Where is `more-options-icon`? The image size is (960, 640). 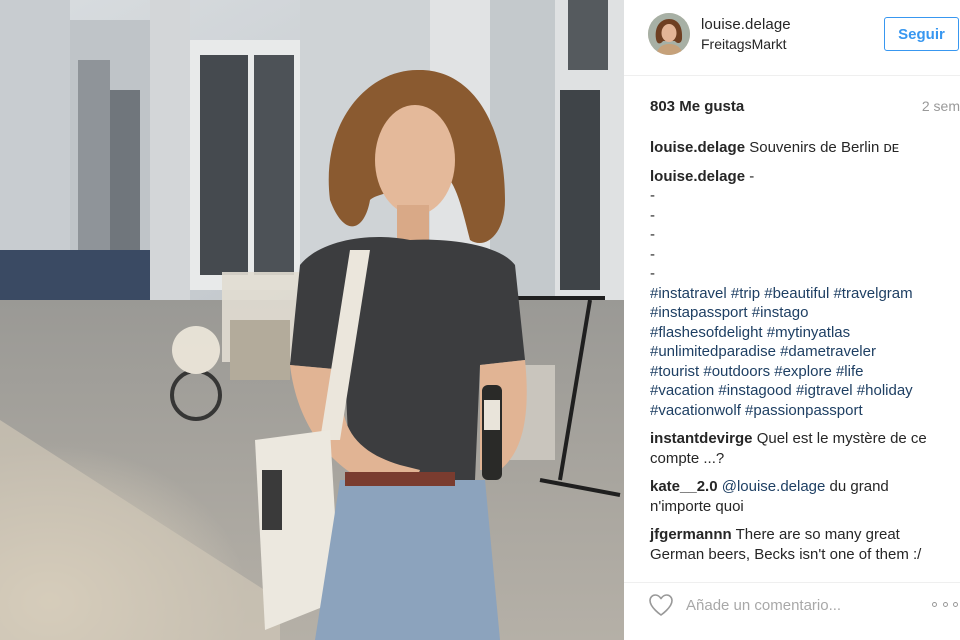
more-options-icon is located at coordinates (945, 604).